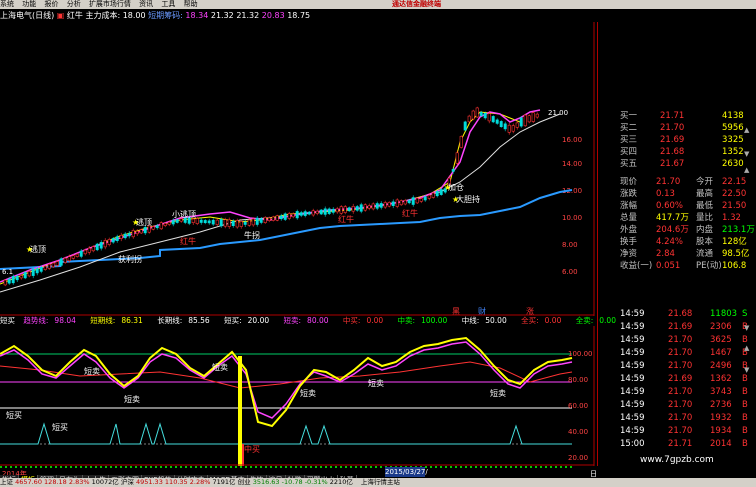  What do you see at coordinates (677, 254) in the screenshot?
I see `stat-row: 净资 2.84 流通 98.5亿` at bounding box center [677, 254].